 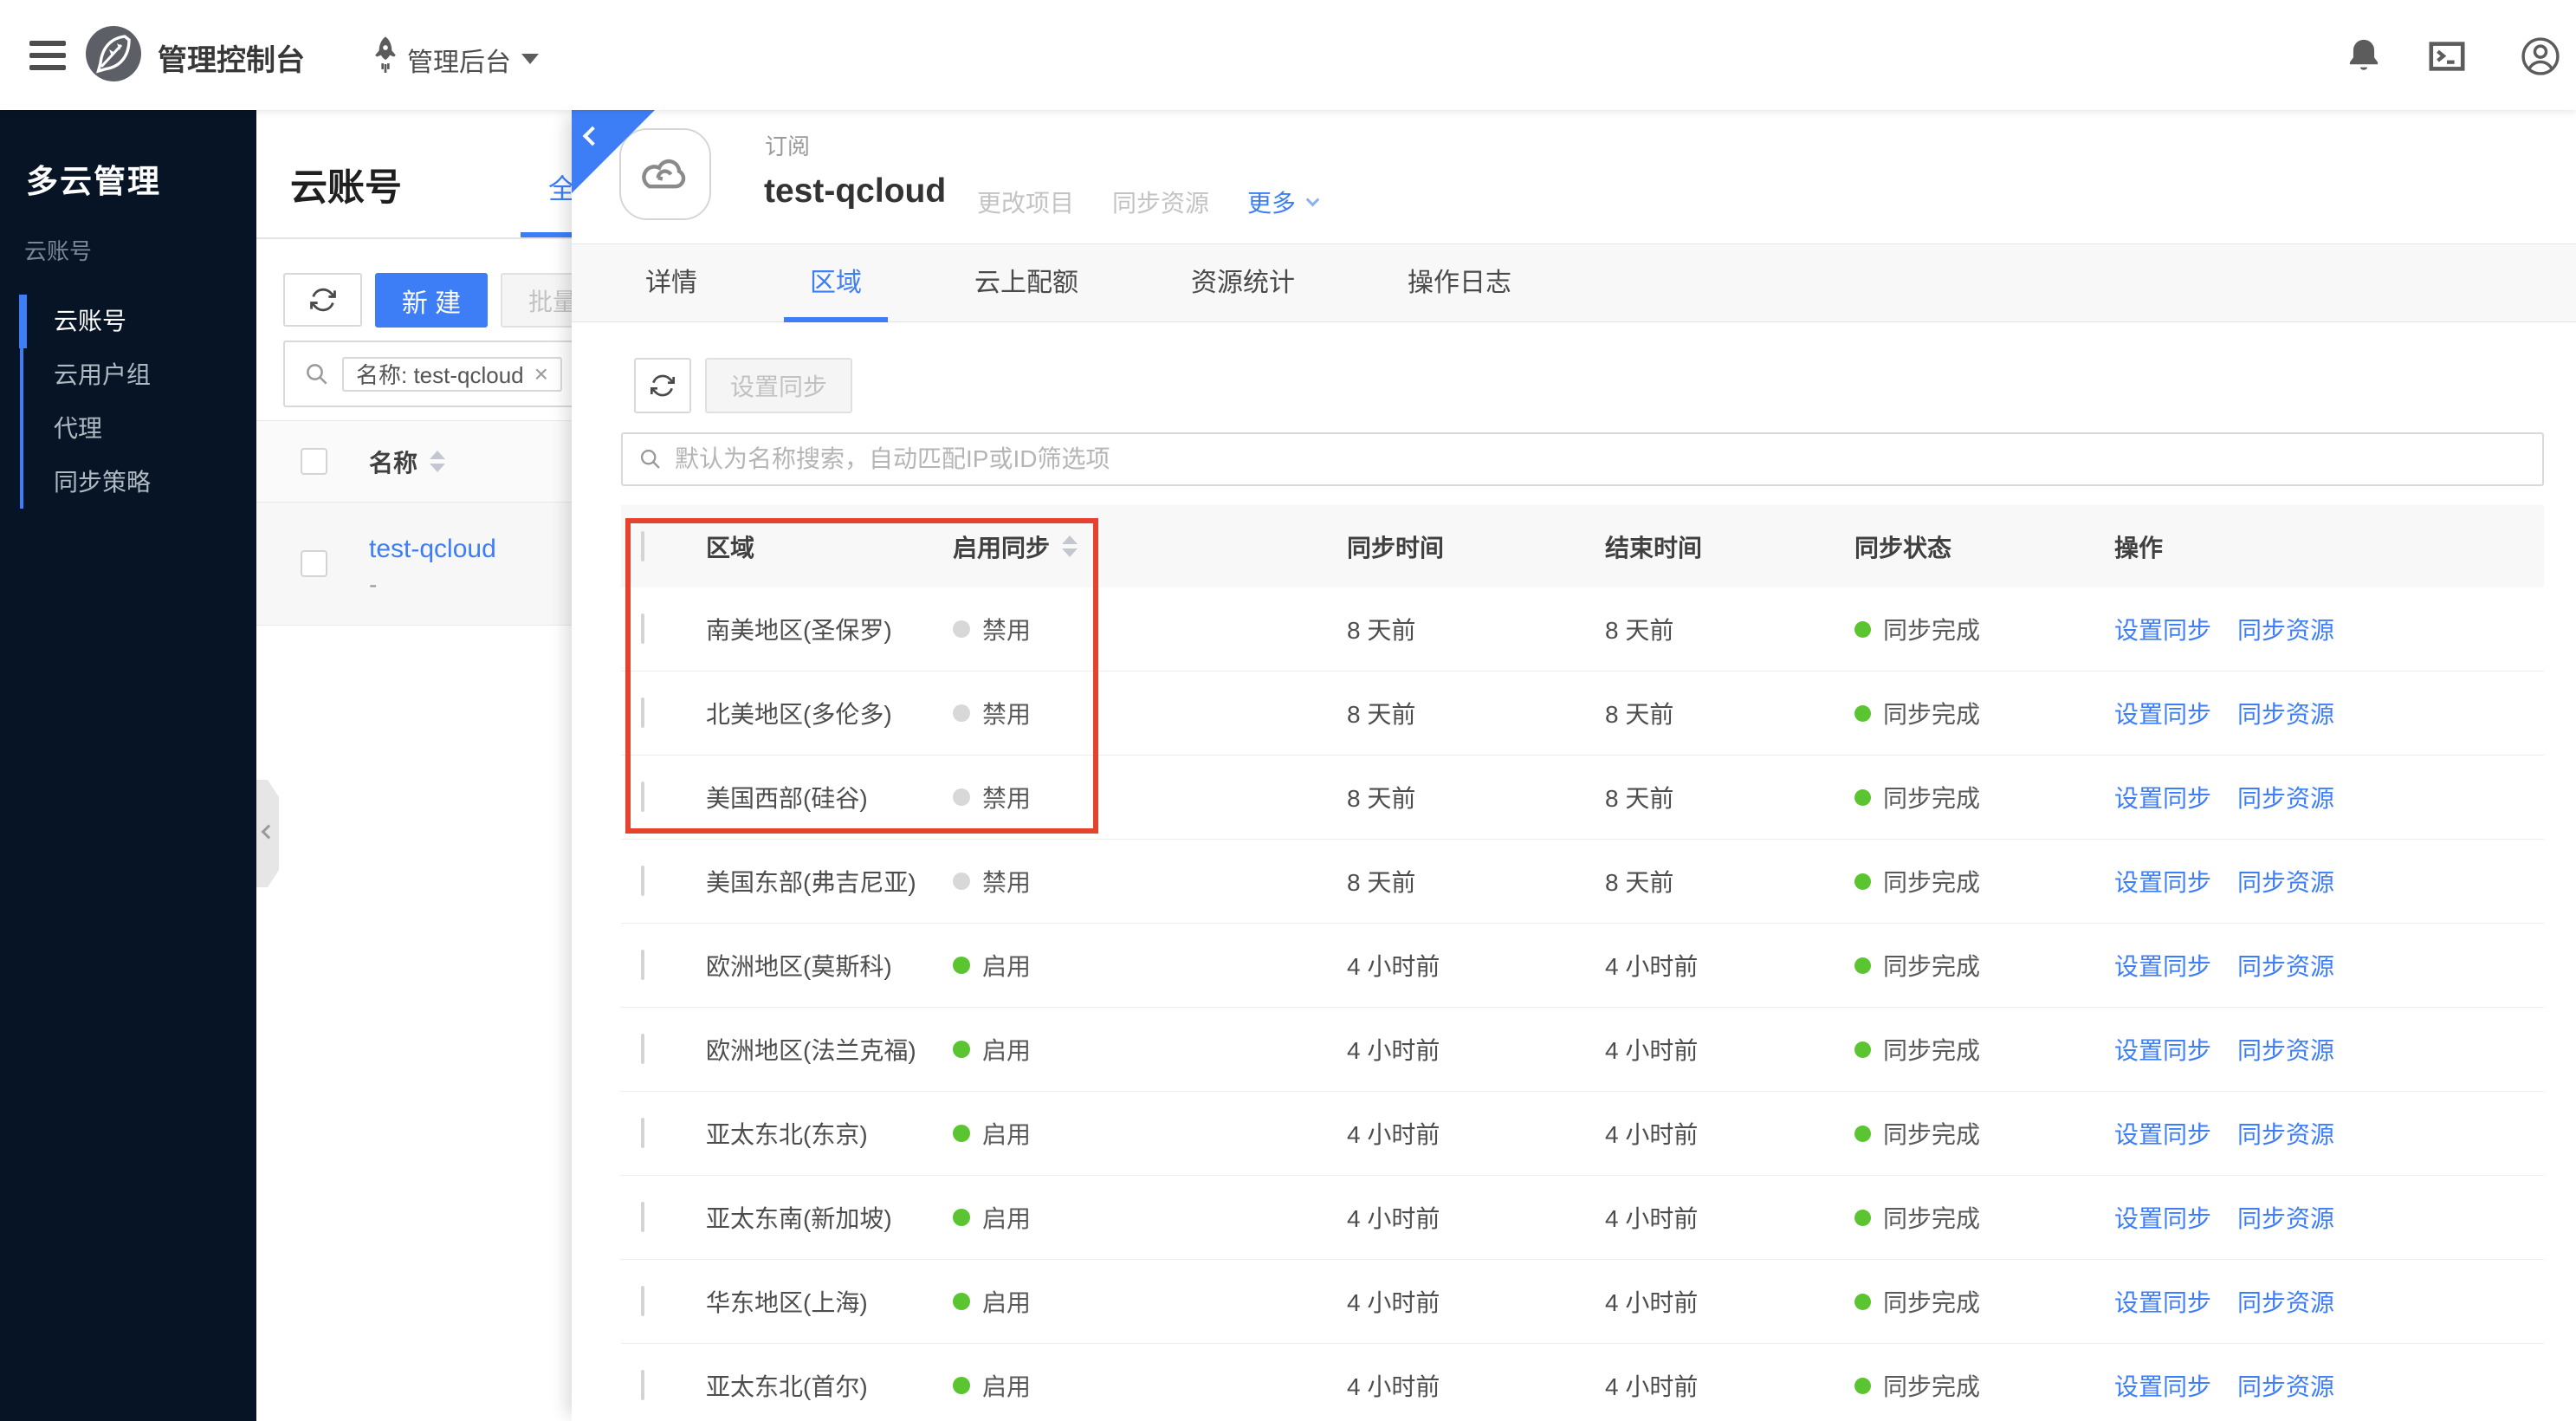 I want to click on sidebar-collapse-handle, so click(x=267, y=833).